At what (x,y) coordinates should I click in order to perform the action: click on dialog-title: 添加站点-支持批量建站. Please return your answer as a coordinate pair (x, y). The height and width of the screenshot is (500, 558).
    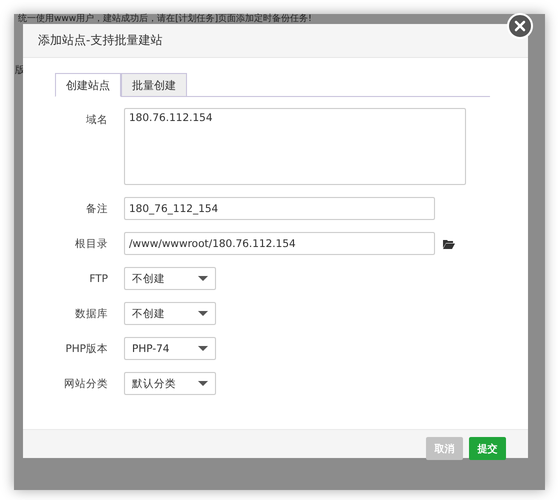
    Looking at the image, I should click on (100, 40).